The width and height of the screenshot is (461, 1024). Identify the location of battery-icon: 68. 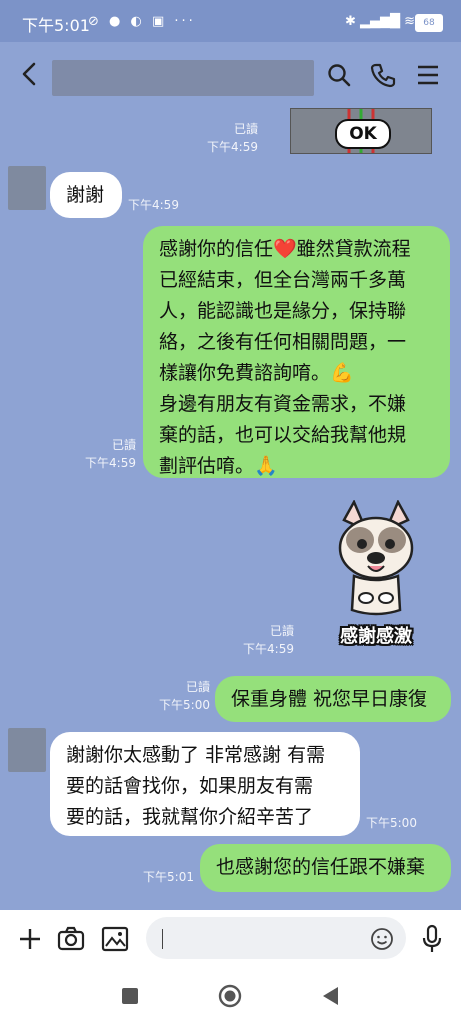
(429, 23).